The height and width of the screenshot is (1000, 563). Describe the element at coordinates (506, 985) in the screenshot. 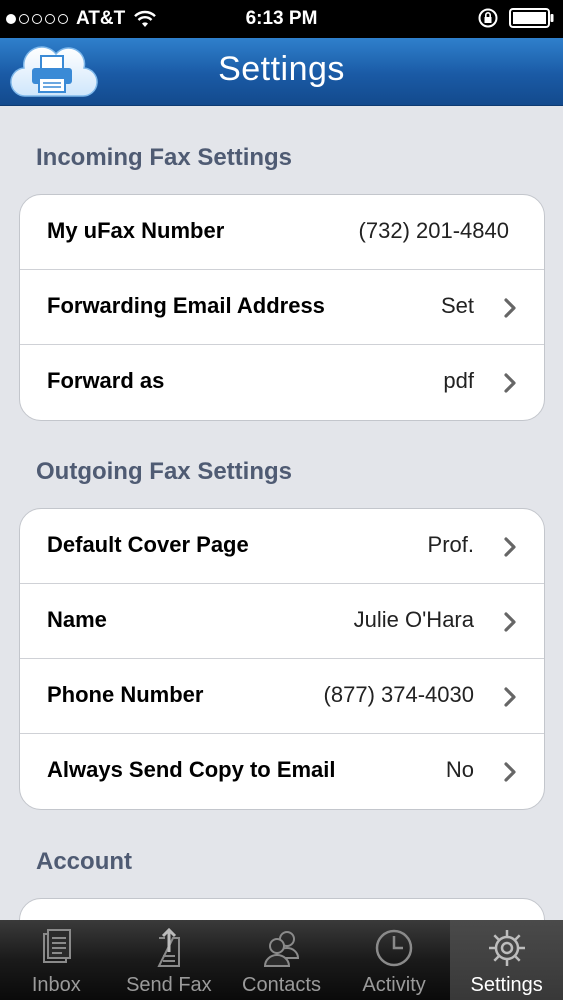

I see `tab-label: Settings` at that location.